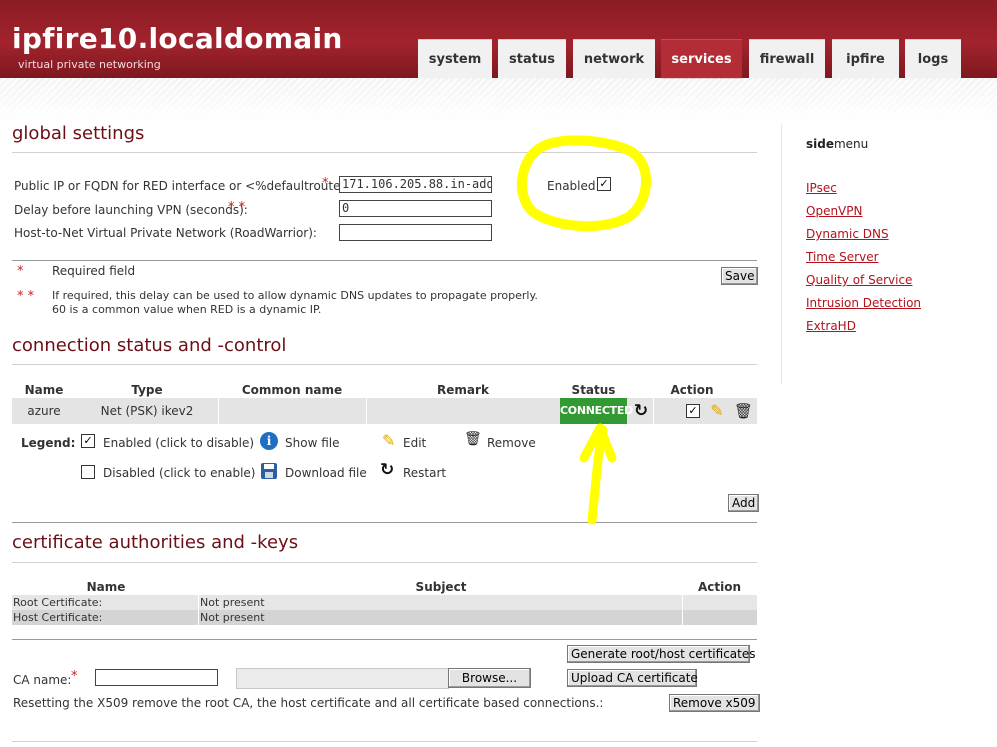 This screenshot has width=997, height=747. I want to click on highlight-circle, so click(583, 183).